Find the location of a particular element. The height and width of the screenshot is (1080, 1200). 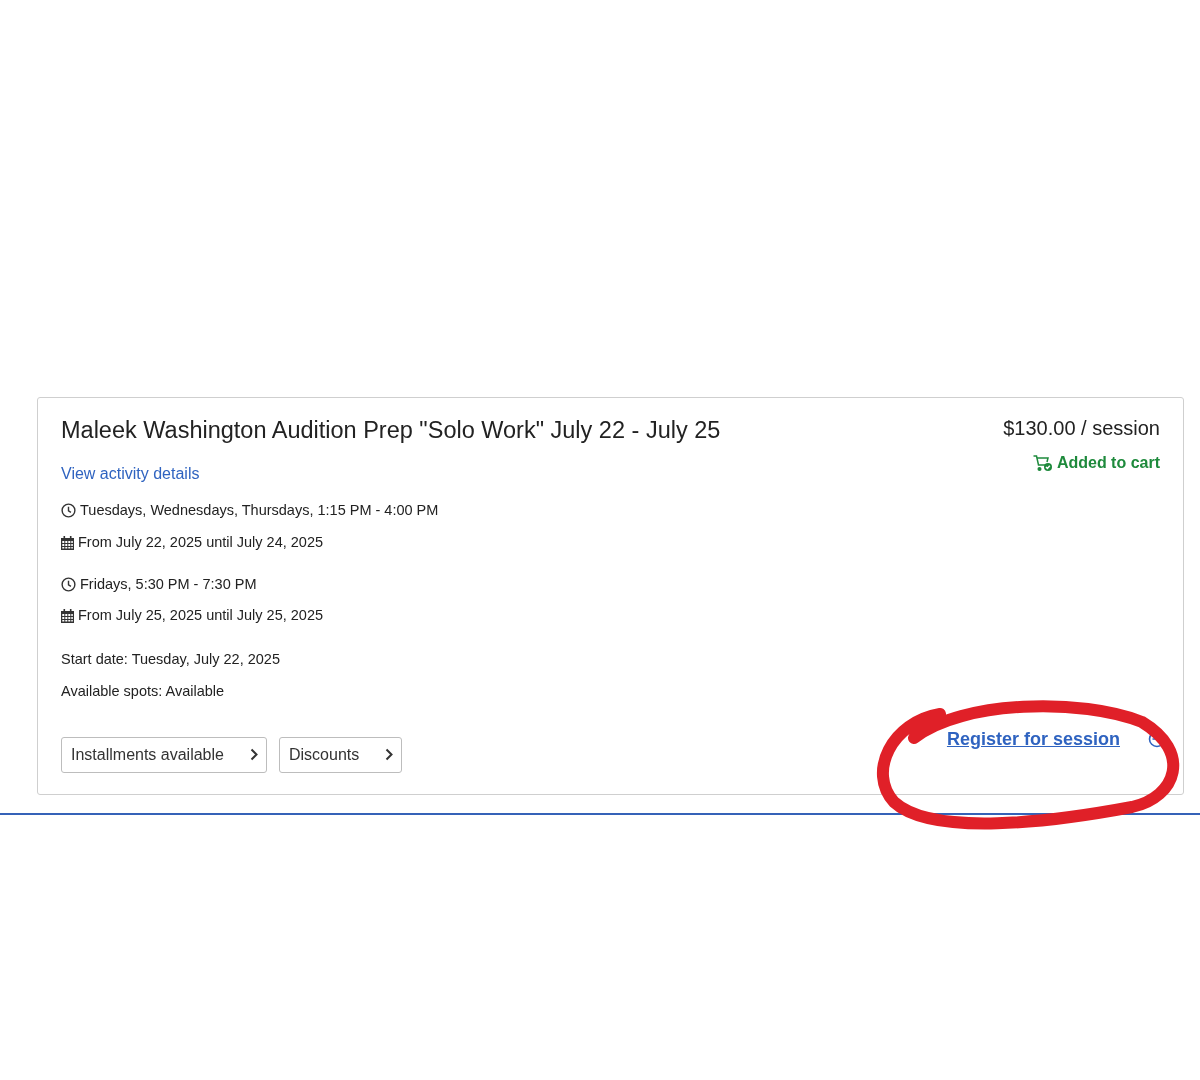

cart-check-icon is located at coordinates (1042, 463).